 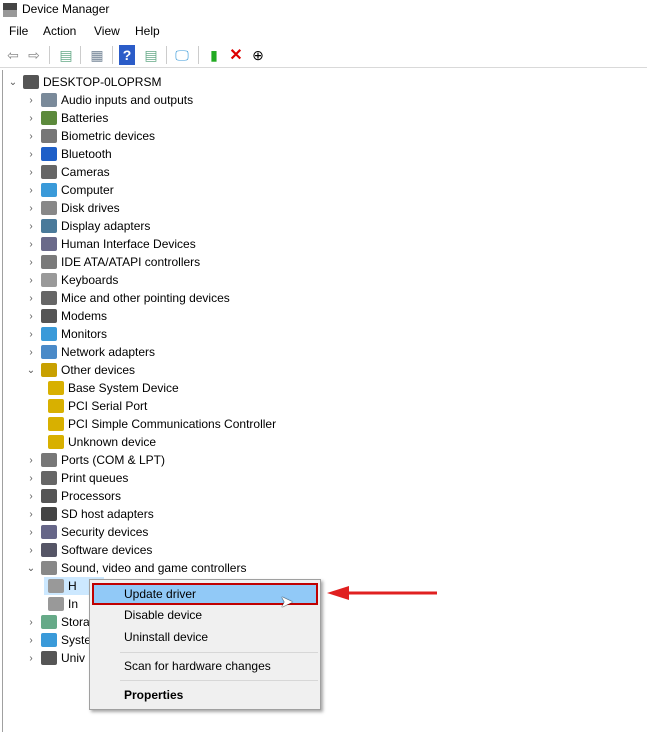 I want to click on tree-item: › Network adapters, so click(x=90, y=352).